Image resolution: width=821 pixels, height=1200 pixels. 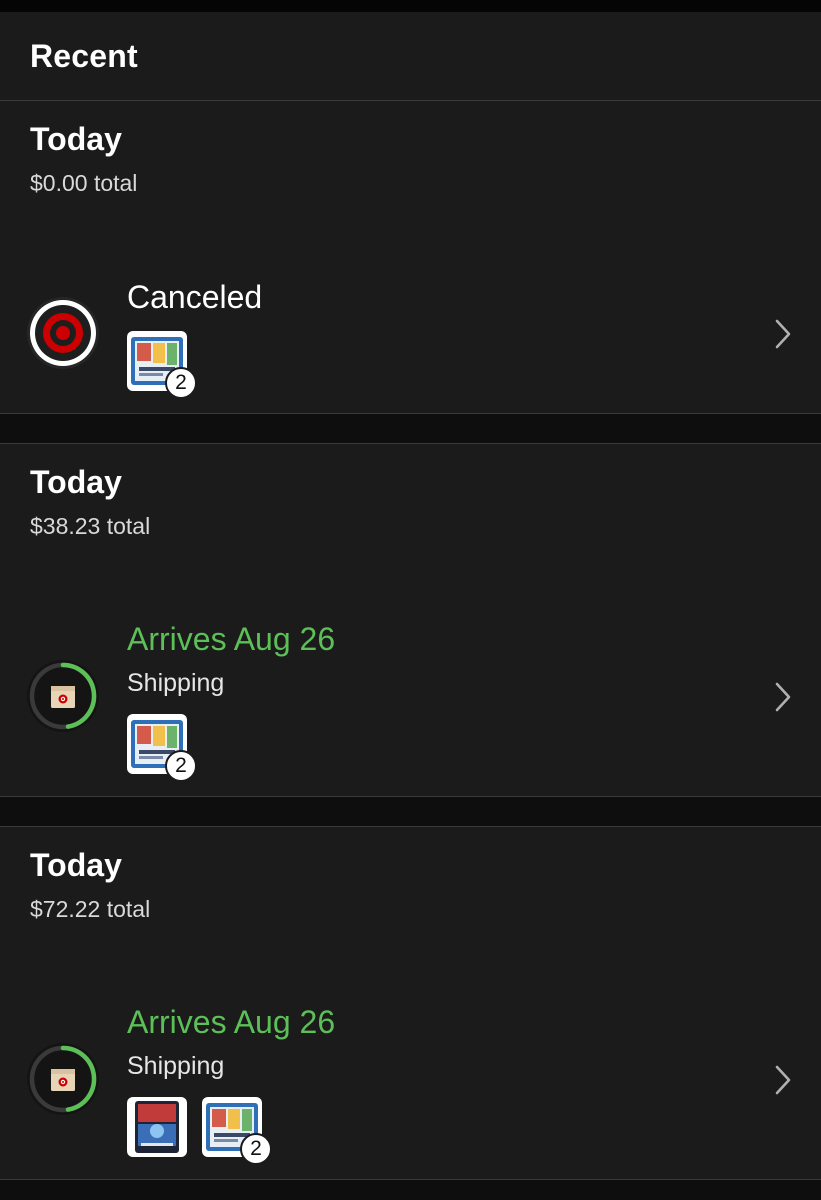 I want to click on order-total: $0.00 total, so click(x=84, y=183).